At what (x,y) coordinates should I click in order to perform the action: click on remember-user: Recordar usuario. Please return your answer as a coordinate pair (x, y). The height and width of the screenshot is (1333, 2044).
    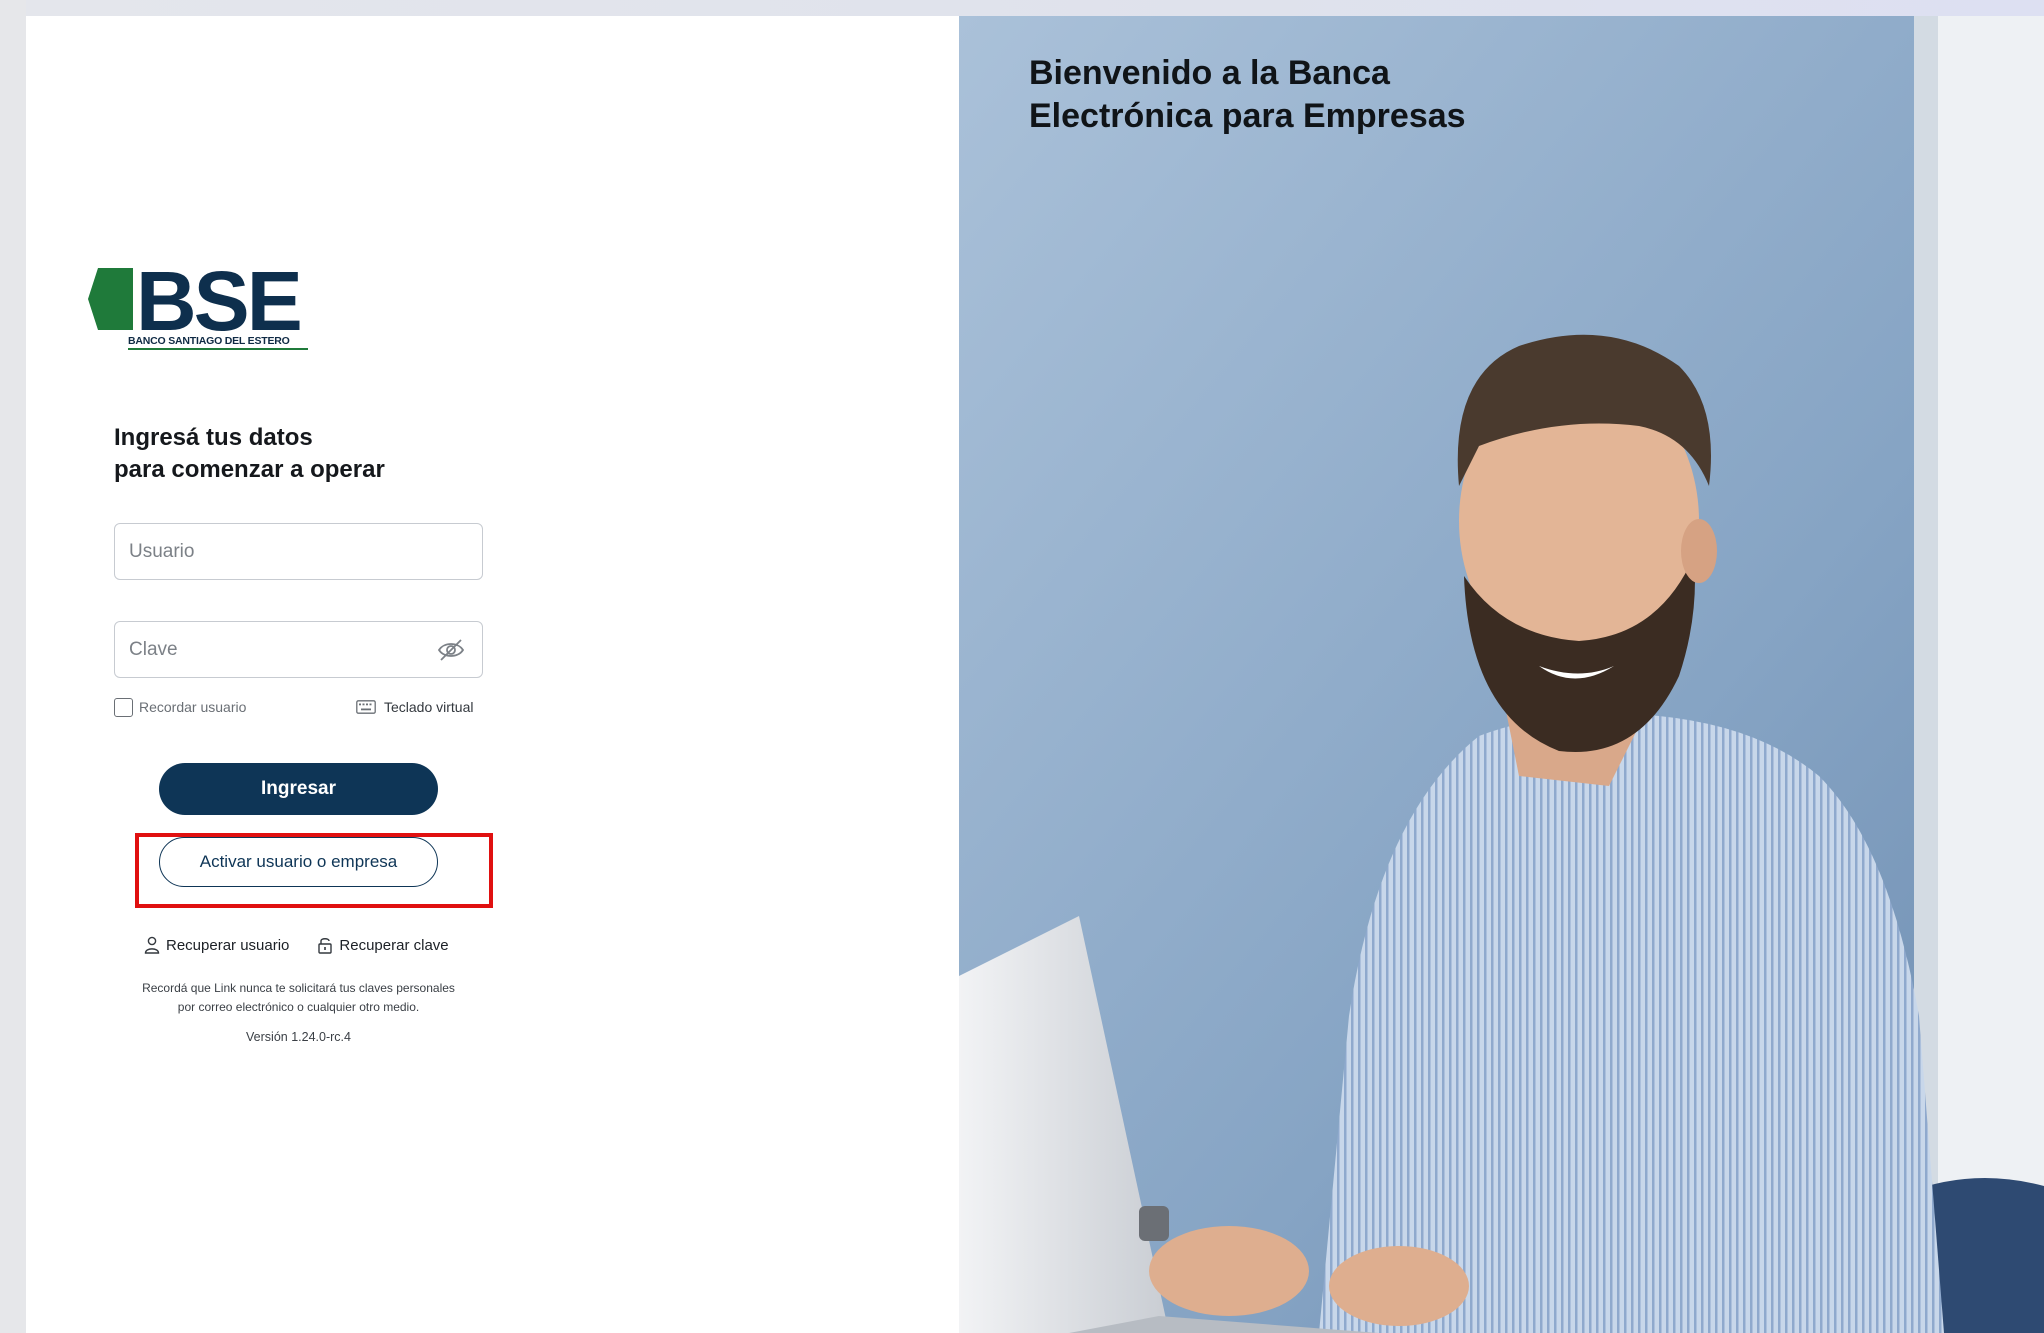
    Looking at the image, I should click on (180, 707).